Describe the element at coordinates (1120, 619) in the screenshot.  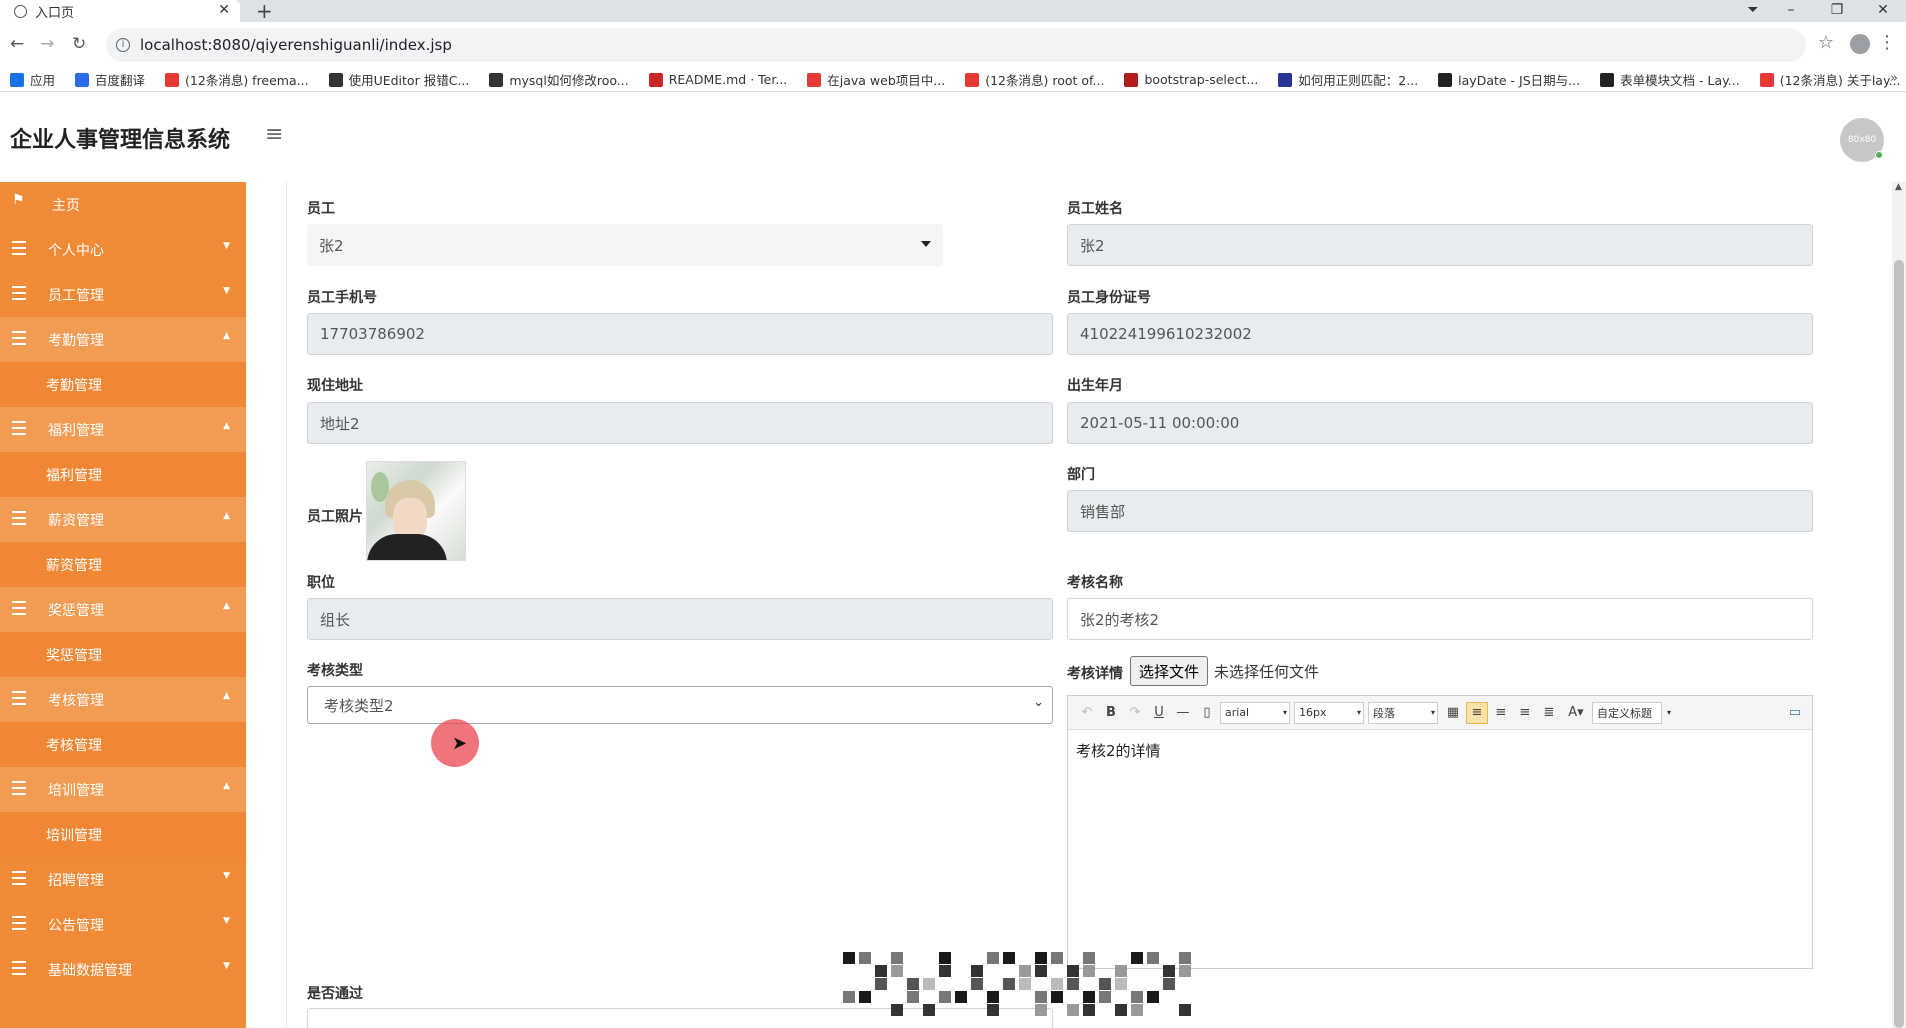
I see `assessment-name-value: 张2的考核2` at that location.